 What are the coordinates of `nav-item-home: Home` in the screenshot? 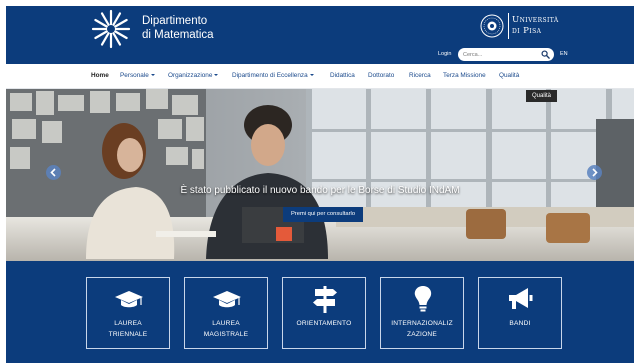 It's located at (100, 75).